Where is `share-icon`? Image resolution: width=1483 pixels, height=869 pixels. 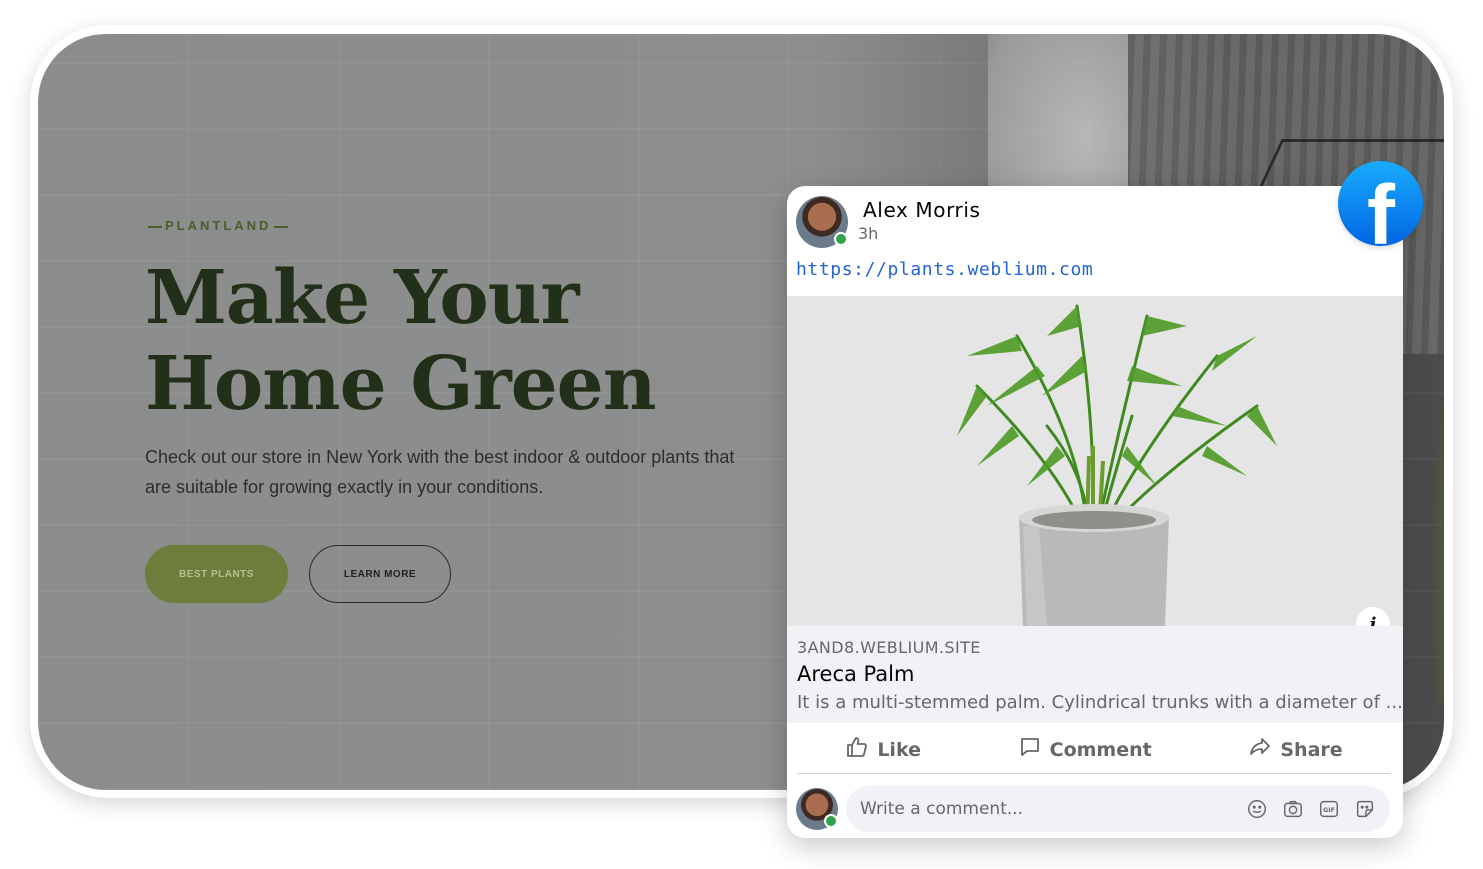 share-icon is located at coordinates (1260, 749).